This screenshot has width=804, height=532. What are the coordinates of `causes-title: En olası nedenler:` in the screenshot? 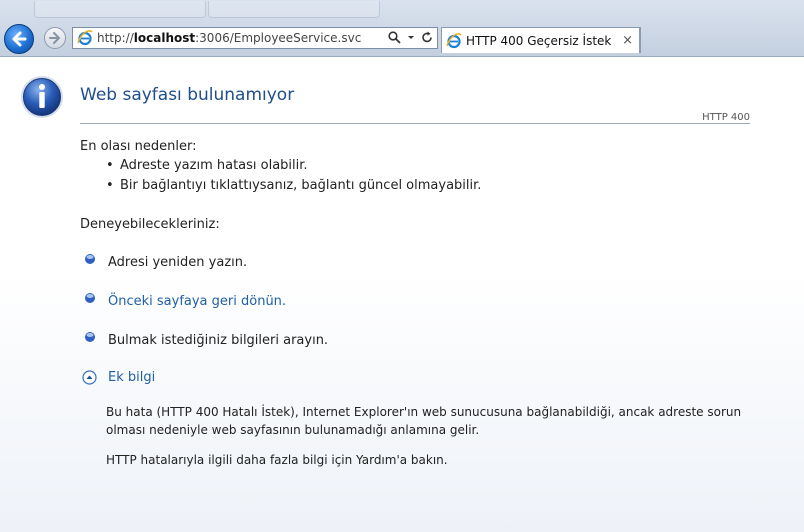 It's located at (138, 146).